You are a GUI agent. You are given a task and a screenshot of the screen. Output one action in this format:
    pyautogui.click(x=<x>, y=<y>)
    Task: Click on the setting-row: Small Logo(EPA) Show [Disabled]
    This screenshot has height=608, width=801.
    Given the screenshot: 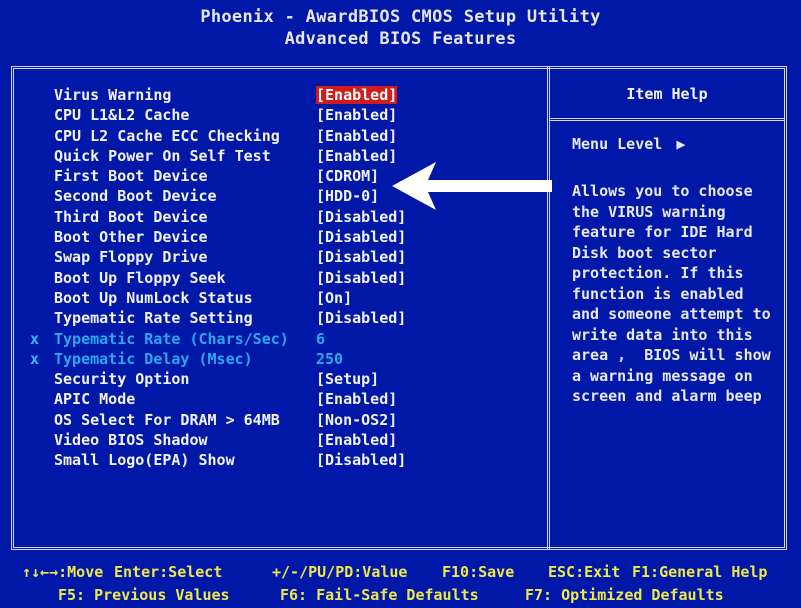 What is the action you would take?
    pyautogui.click(x=285, y=460)
    